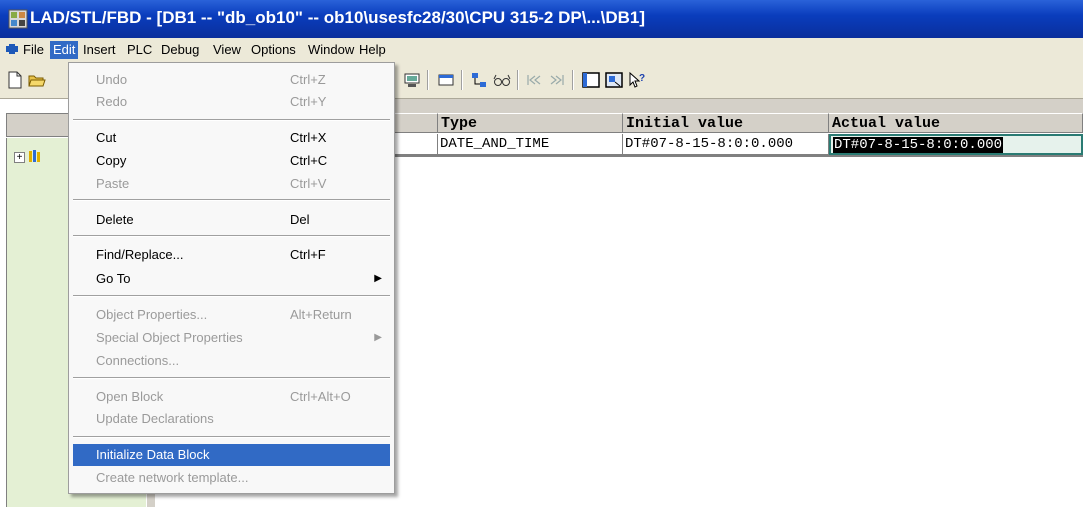 The height and width of the screenshot is (507, 1083). I want to click on menu-item-initialize-data-block: Initialize Data Block, so click(231, 455).